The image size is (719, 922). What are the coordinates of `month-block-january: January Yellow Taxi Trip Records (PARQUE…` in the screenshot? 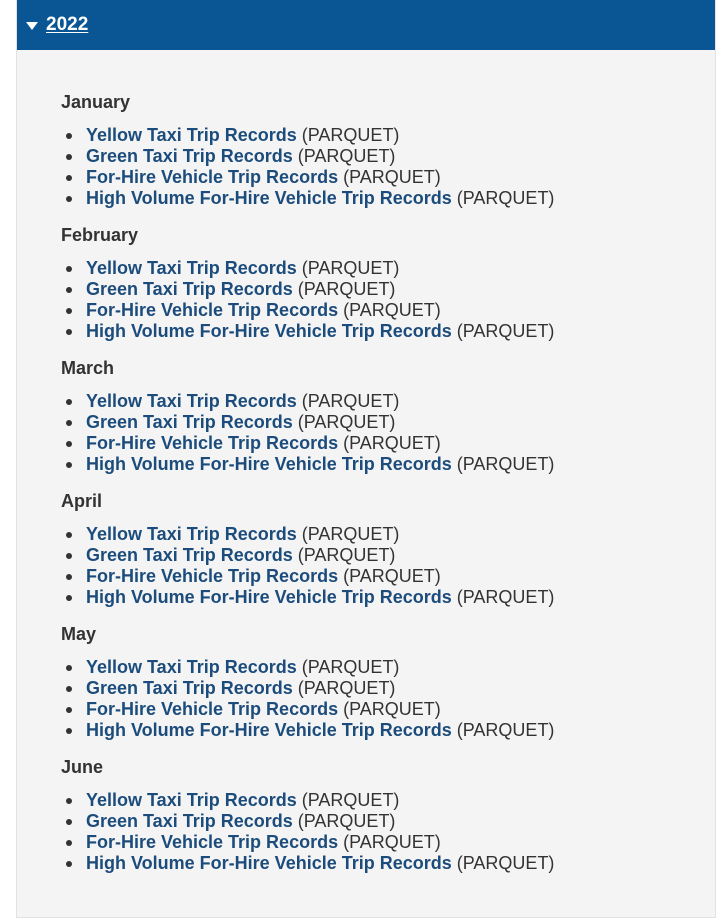 It's located at (388, 149).